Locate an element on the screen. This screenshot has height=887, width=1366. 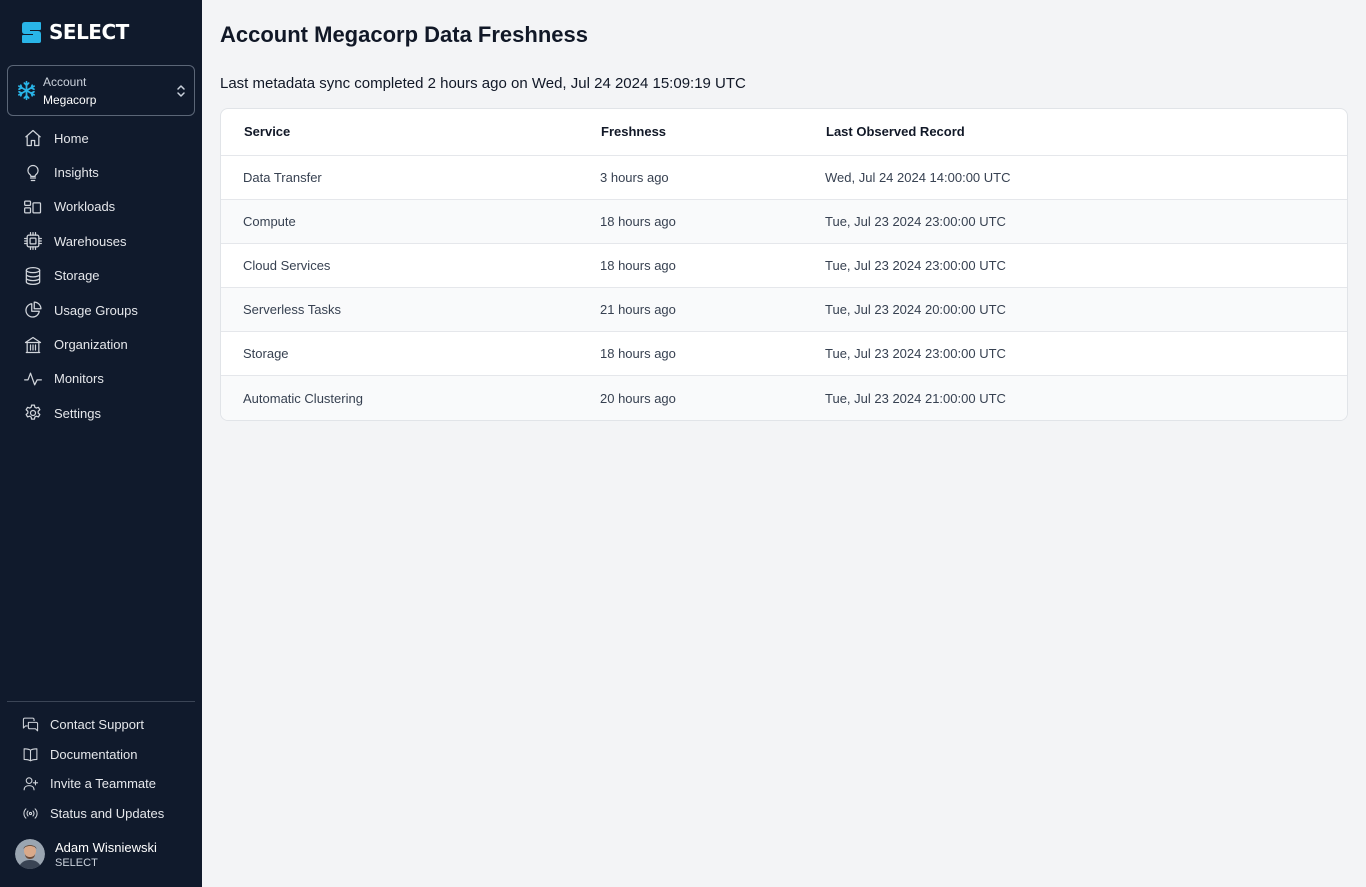
pulse-icon is located at coordinates (33, 379).